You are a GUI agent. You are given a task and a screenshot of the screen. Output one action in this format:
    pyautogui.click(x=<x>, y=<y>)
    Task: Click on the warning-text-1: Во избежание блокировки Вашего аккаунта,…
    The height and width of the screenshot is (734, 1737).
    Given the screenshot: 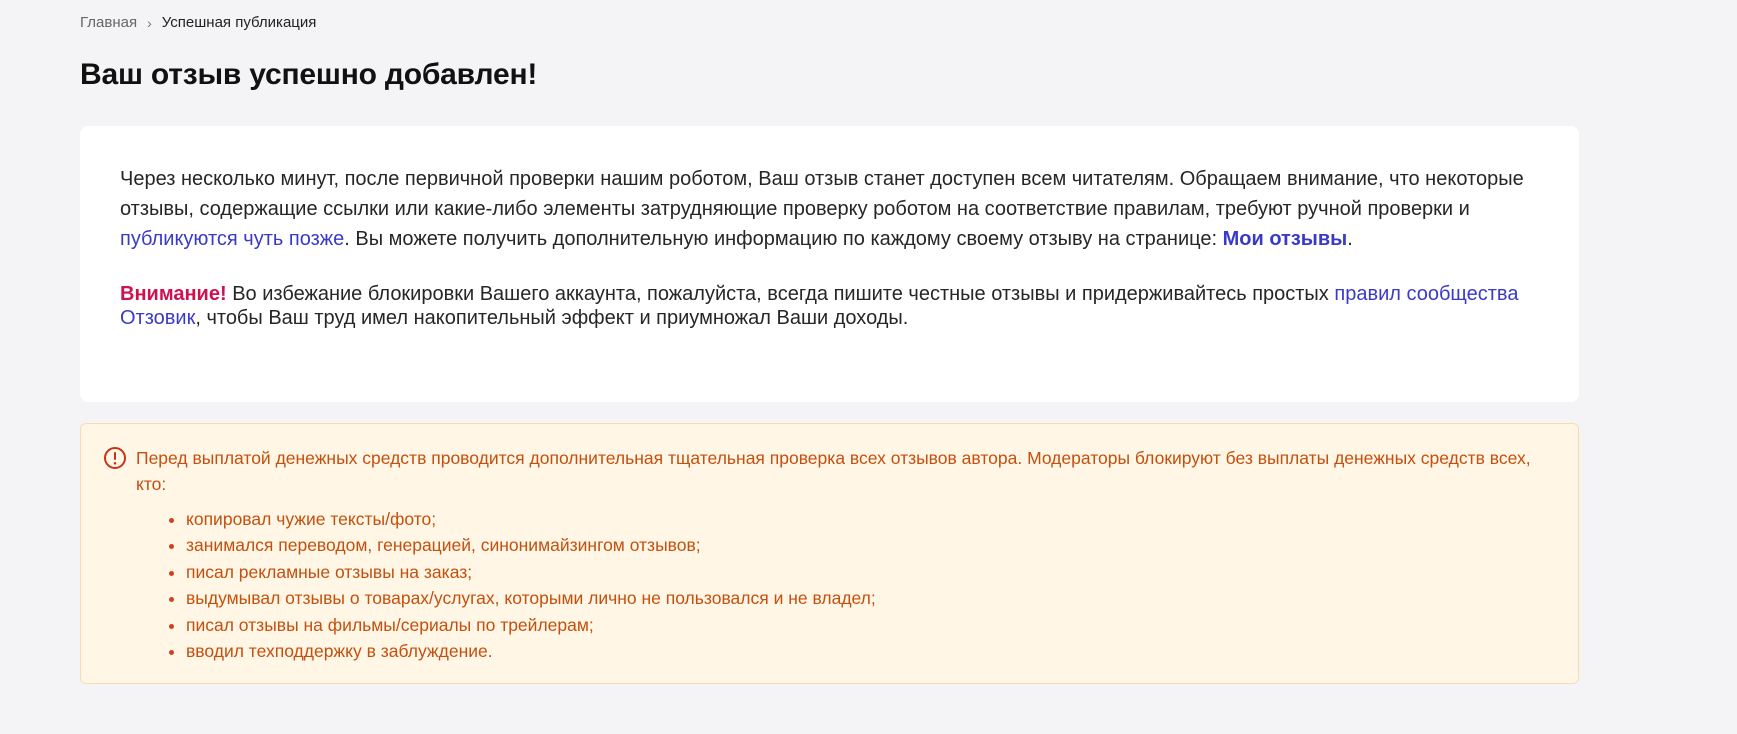 What is the action you would take?
    pyautogui.click(x=780, y=294)
    